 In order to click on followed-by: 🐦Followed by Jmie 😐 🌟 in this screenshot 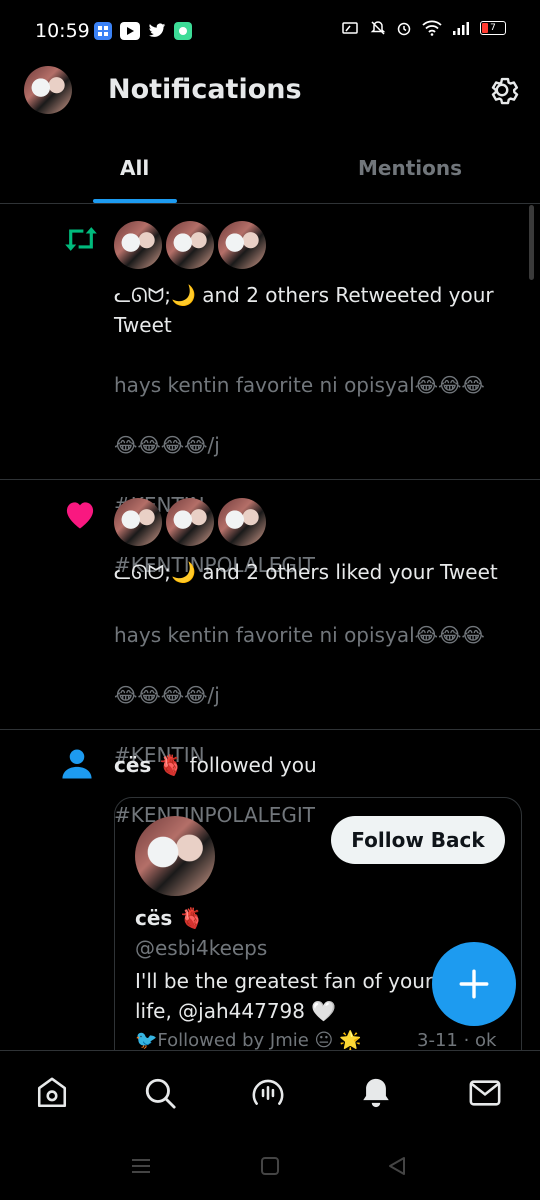, I will do `click(248, 1040)`.